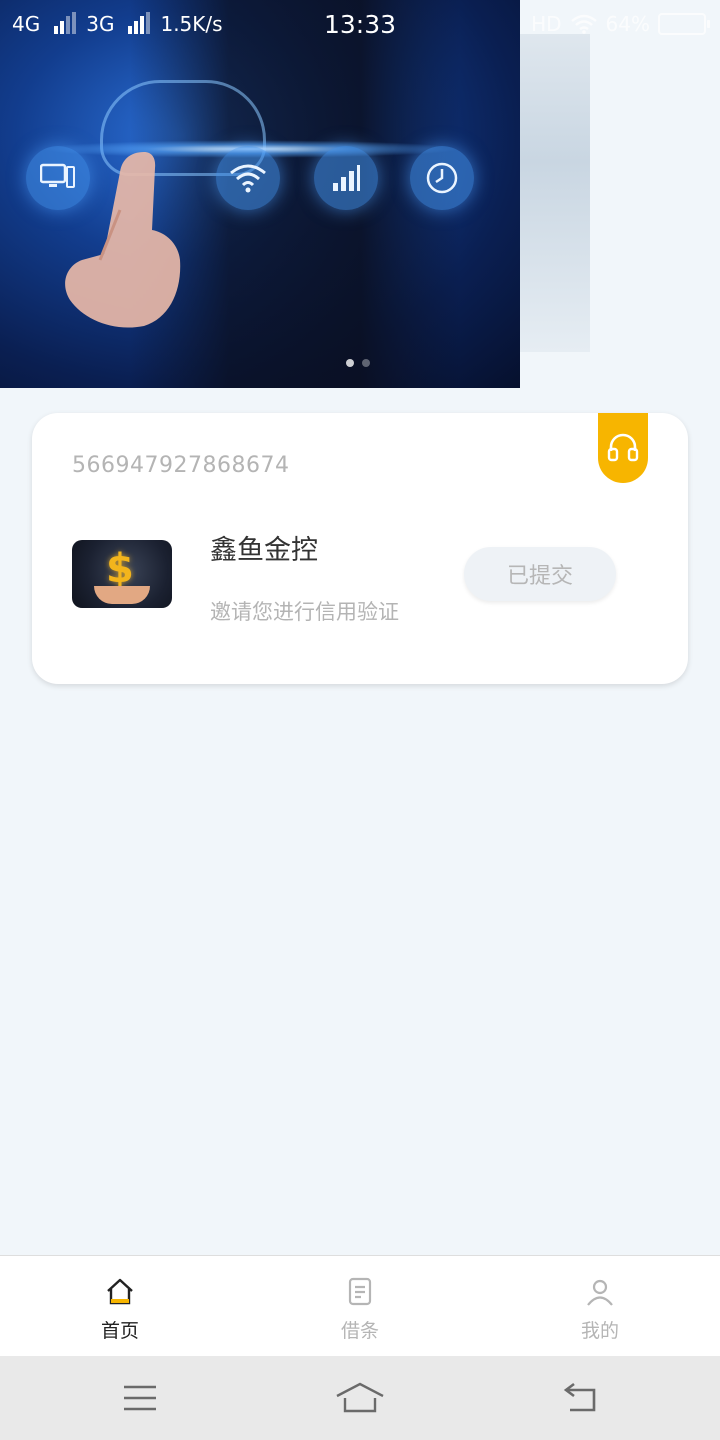 The image size is (720, 1440). I want to click on submitted-status-button: 已提交, so click(540, 574).